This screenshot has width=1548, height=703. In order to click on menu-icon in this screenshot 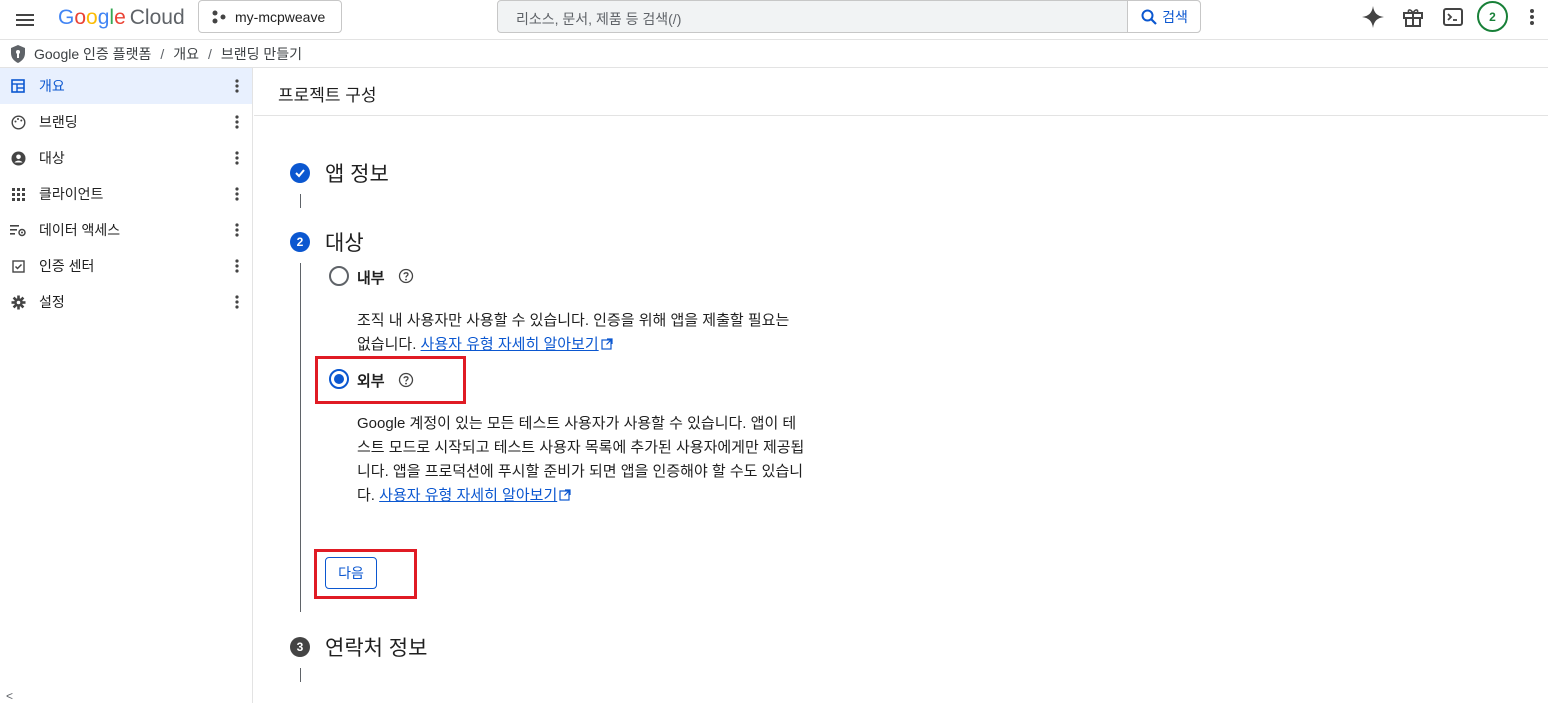, I will do `click(25, 20)`.